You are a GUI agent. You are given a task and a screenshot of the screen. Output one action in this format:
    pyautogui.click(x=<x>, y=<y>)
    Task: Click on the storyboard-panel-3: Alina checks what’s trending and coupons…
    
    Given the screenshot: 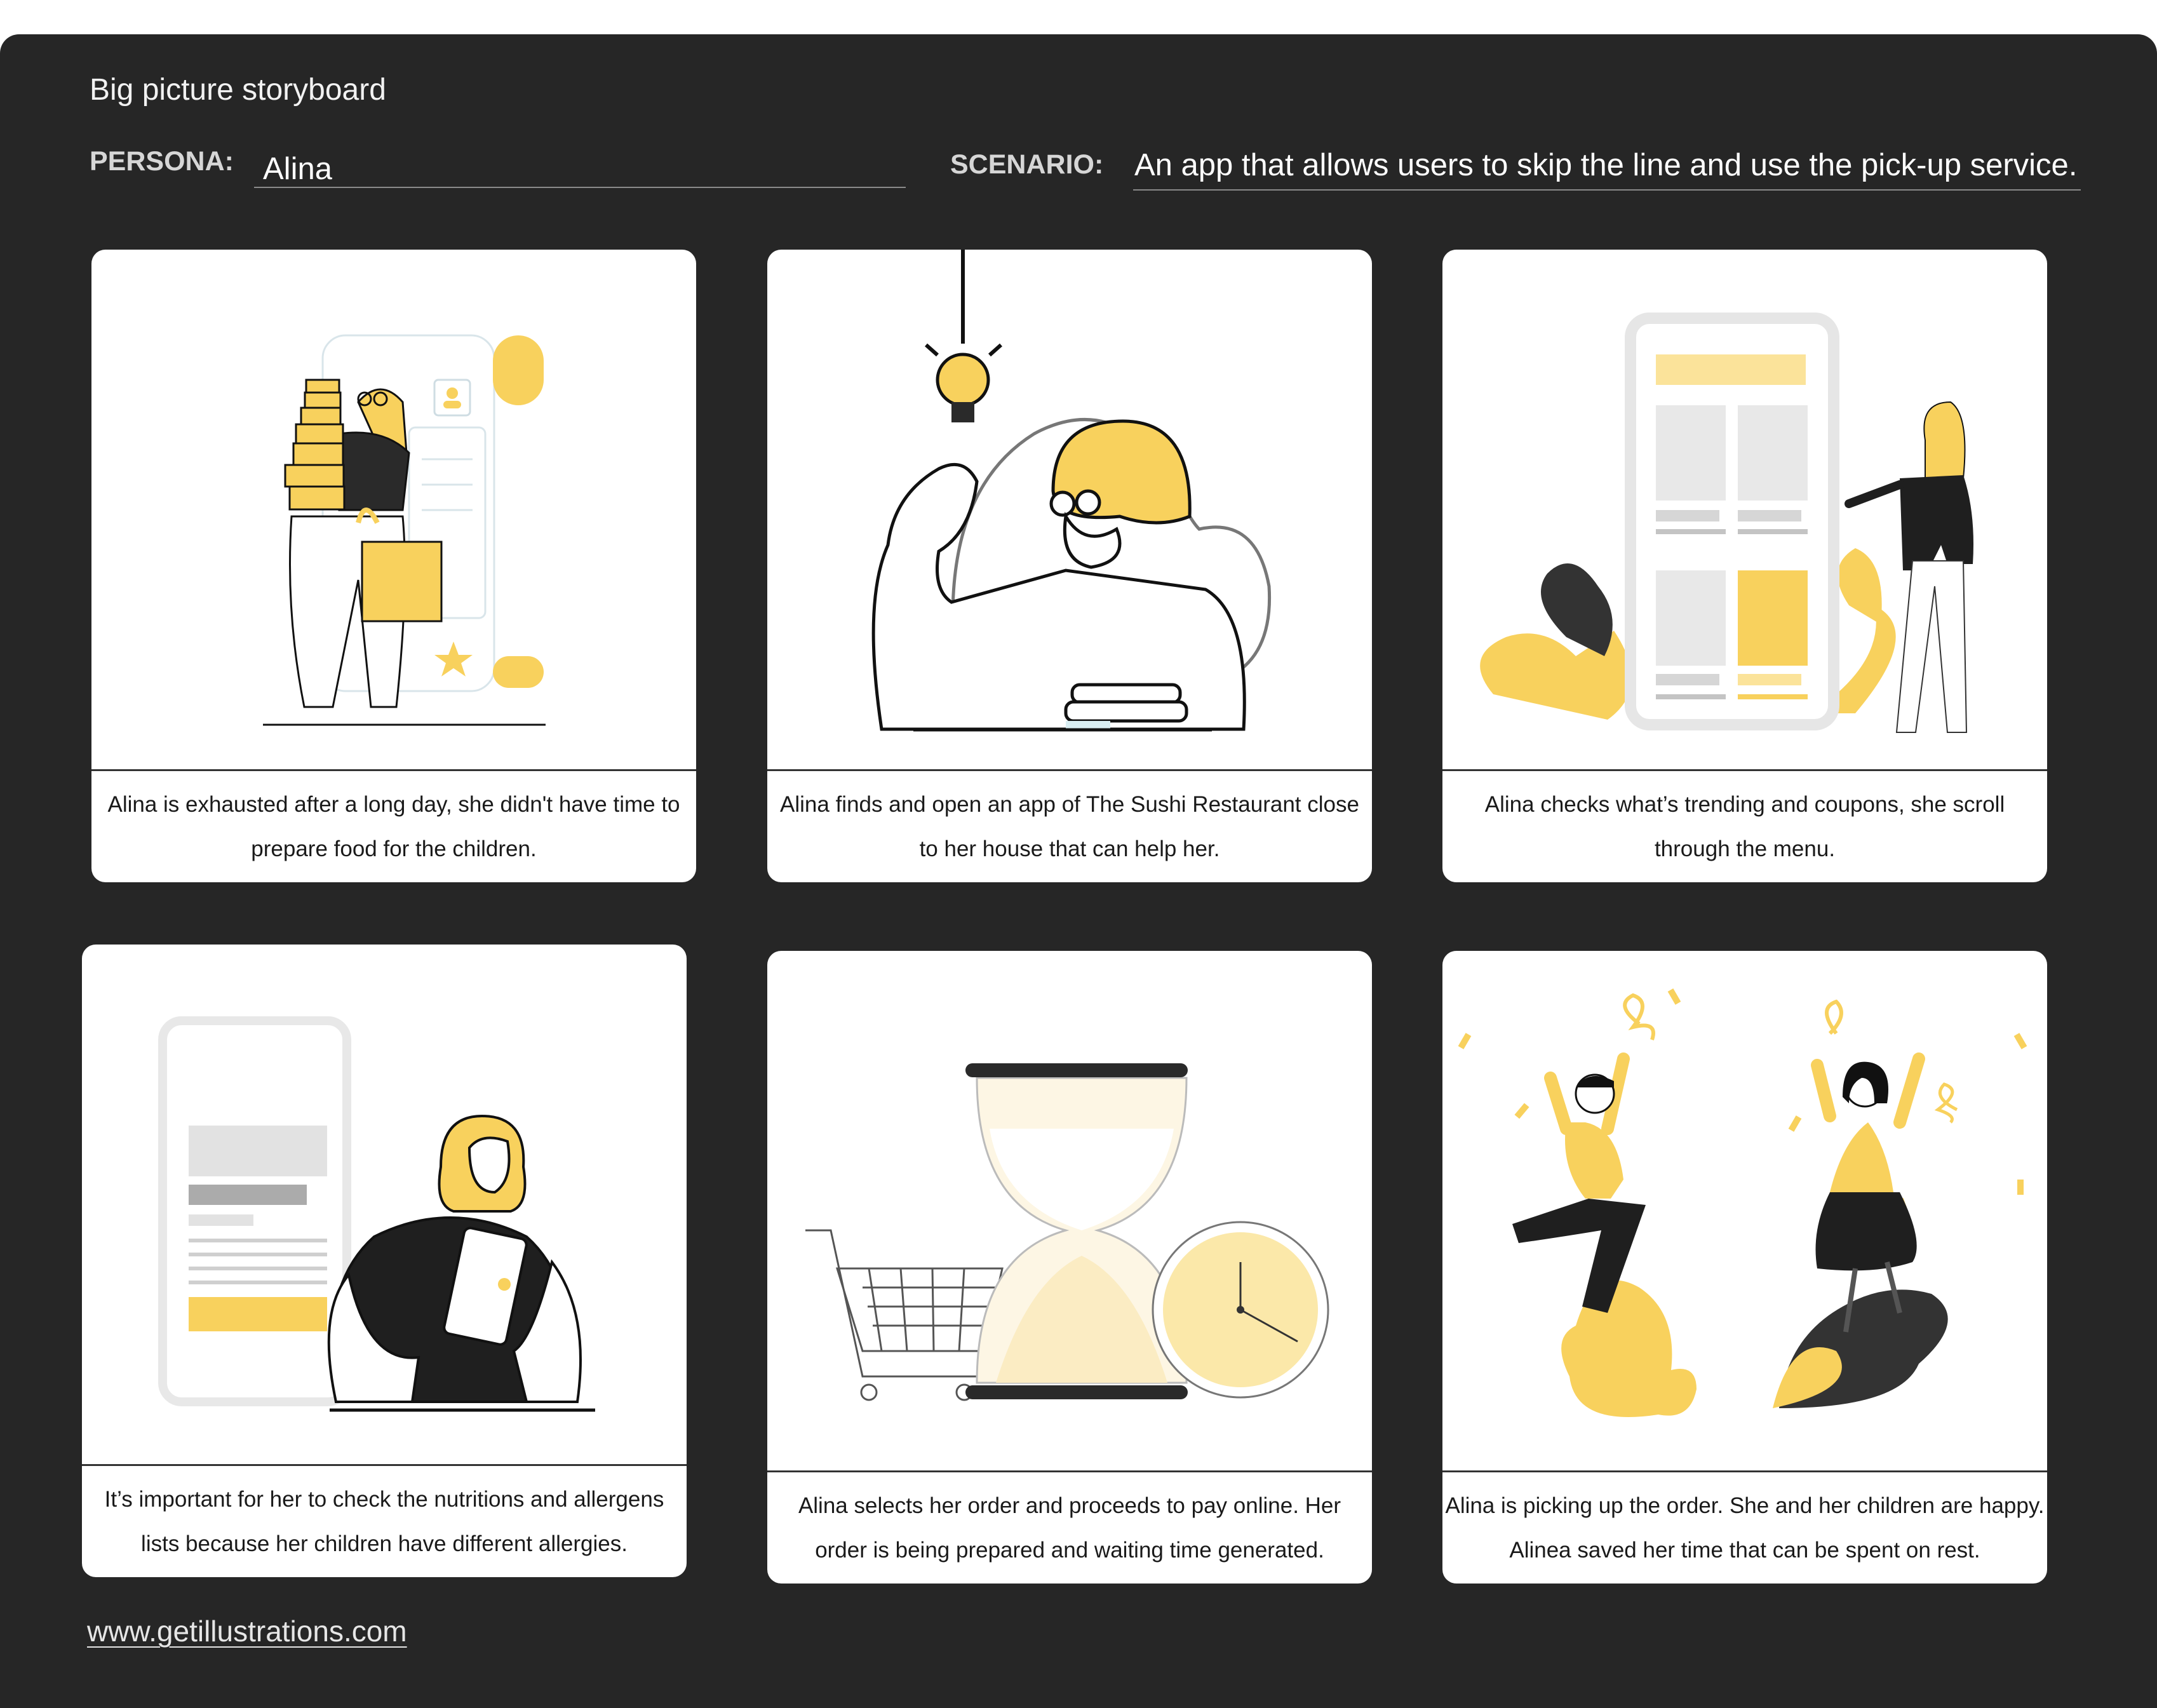 What is the action you would take?
    pyautogui.click(x=1744, y=566)
    